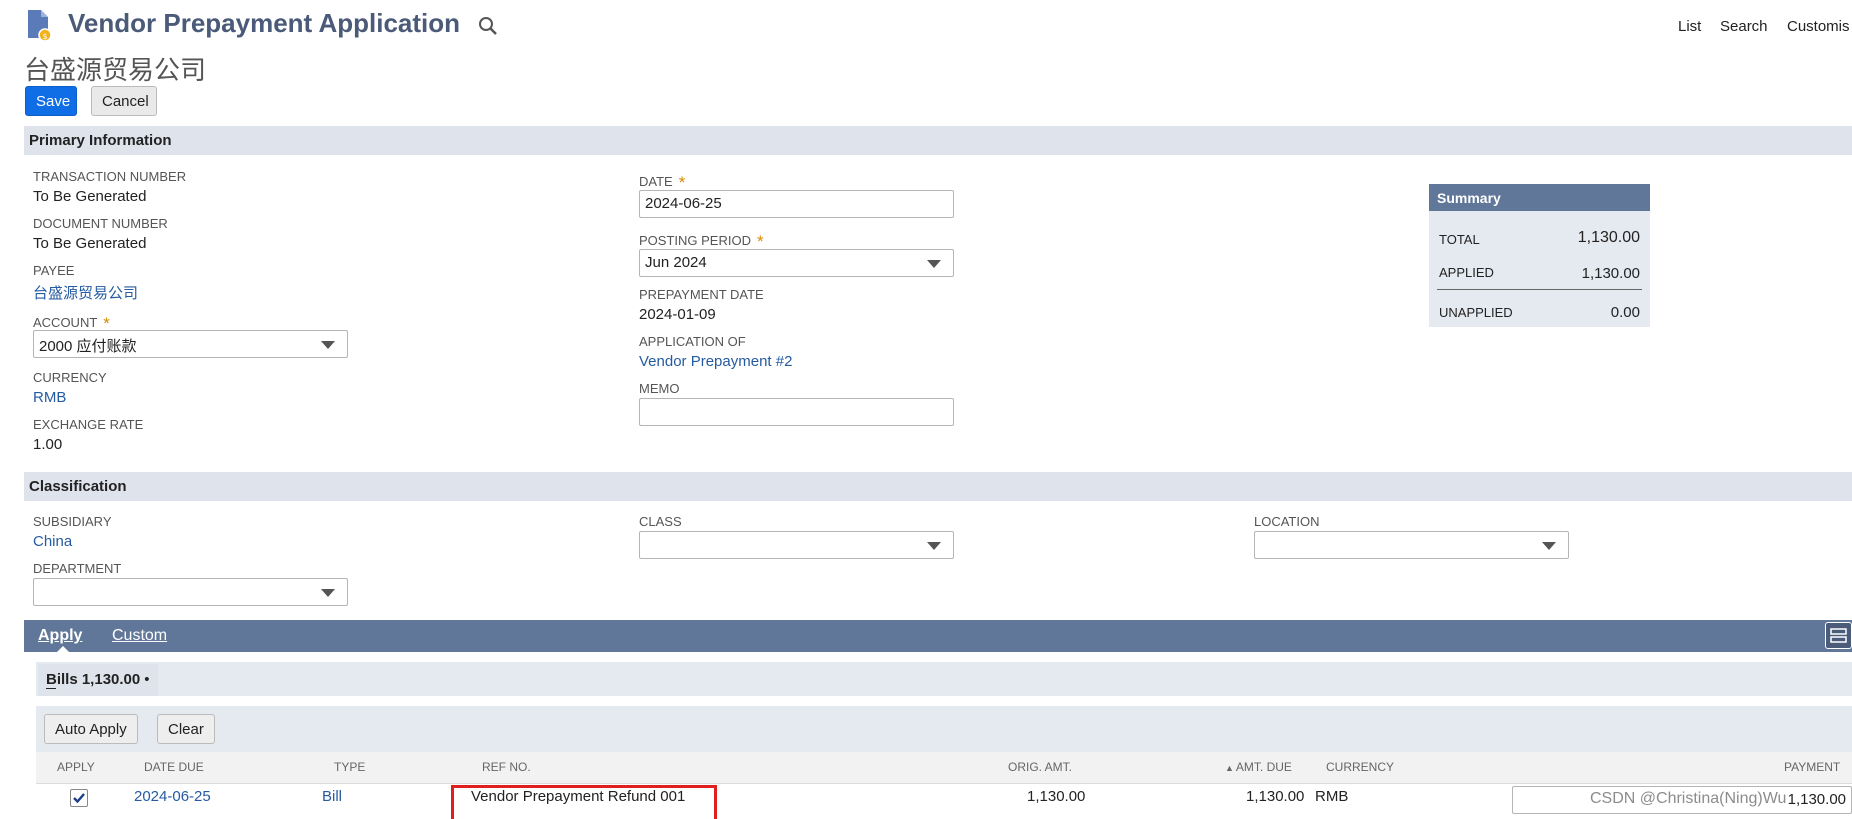 The height and width of the screenshot is (819, 1852). What do you see at coordinates (1838, 635) in the screenshot?
I see `layout-toggle-icon` at bounding box center [1838, 635].